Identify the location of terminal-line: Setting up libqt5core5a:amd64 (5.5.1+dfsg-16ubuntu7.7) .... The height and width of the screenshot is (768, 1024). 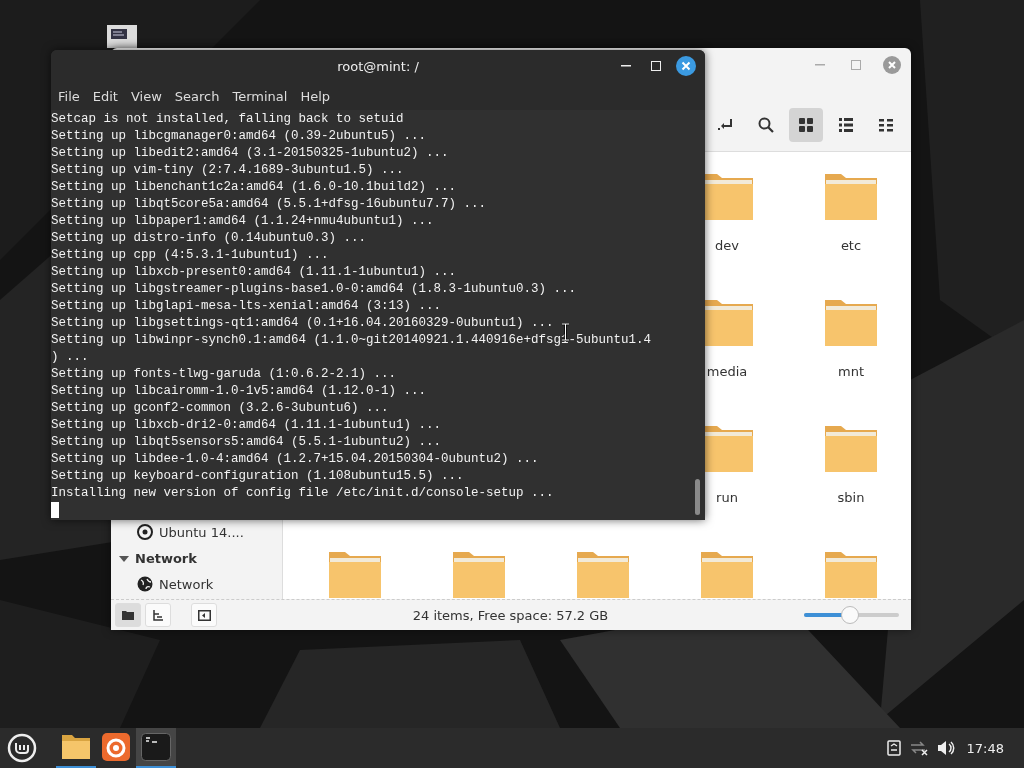
(269, 204).